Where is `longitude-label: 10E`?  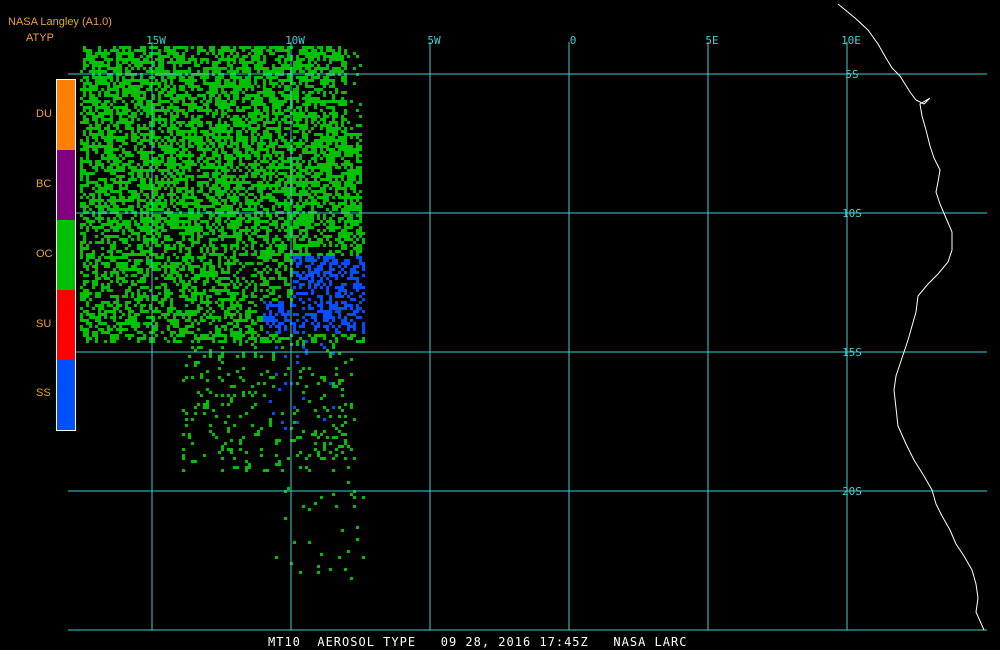 longitude-label: 10E is located at coordinates (851, 40).